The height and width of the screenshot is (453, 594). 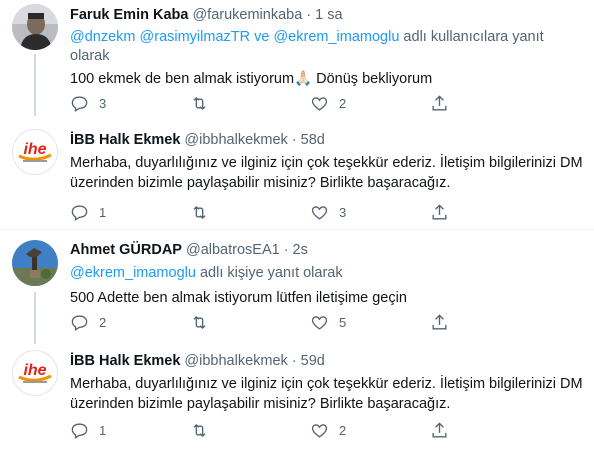 What do you see at coordinates (324, 15) in the screenshot?
I see `tweet-time: · 1 sa` at bounding box center [324, 15].